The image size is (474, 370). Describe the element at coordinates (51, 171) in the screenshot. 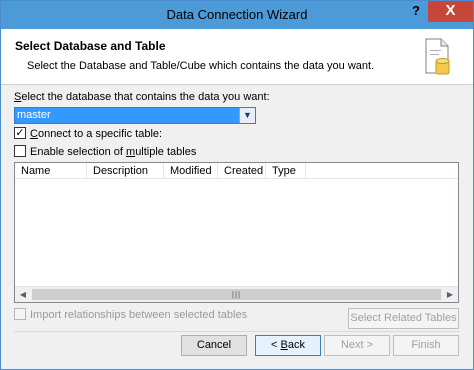

I see `column-header-name: Name` at that location.